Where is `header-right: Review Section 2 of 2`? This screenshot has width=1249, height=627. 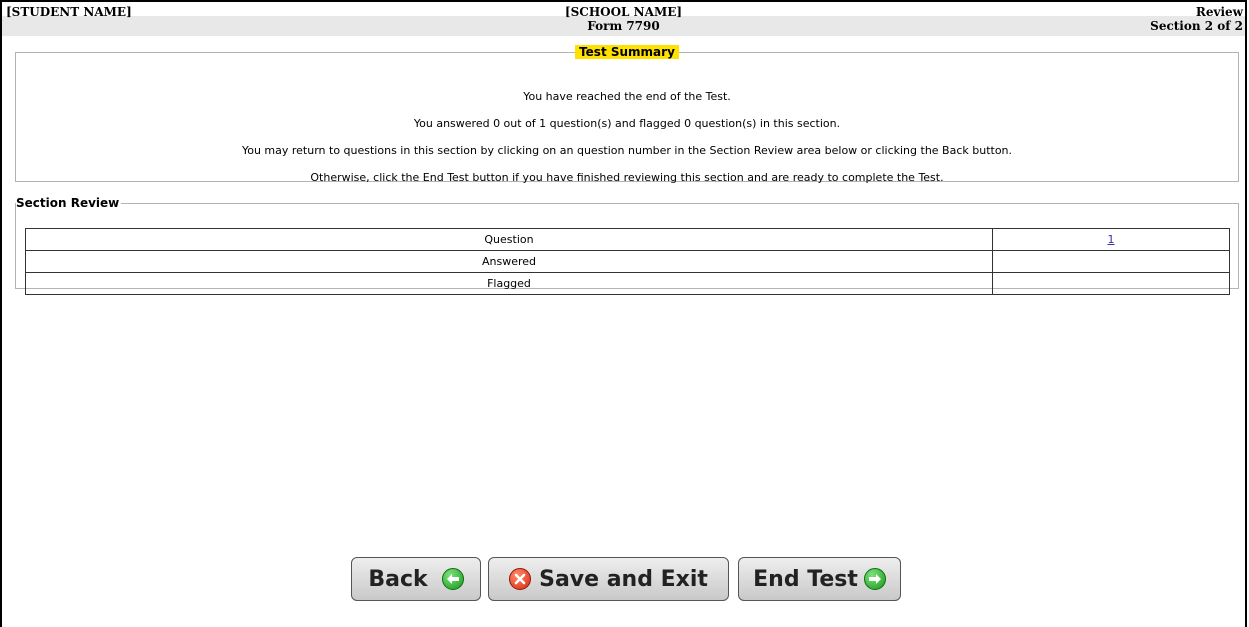
header-right: Review Section 2 of 2 is located at coordinates (1196, 19).